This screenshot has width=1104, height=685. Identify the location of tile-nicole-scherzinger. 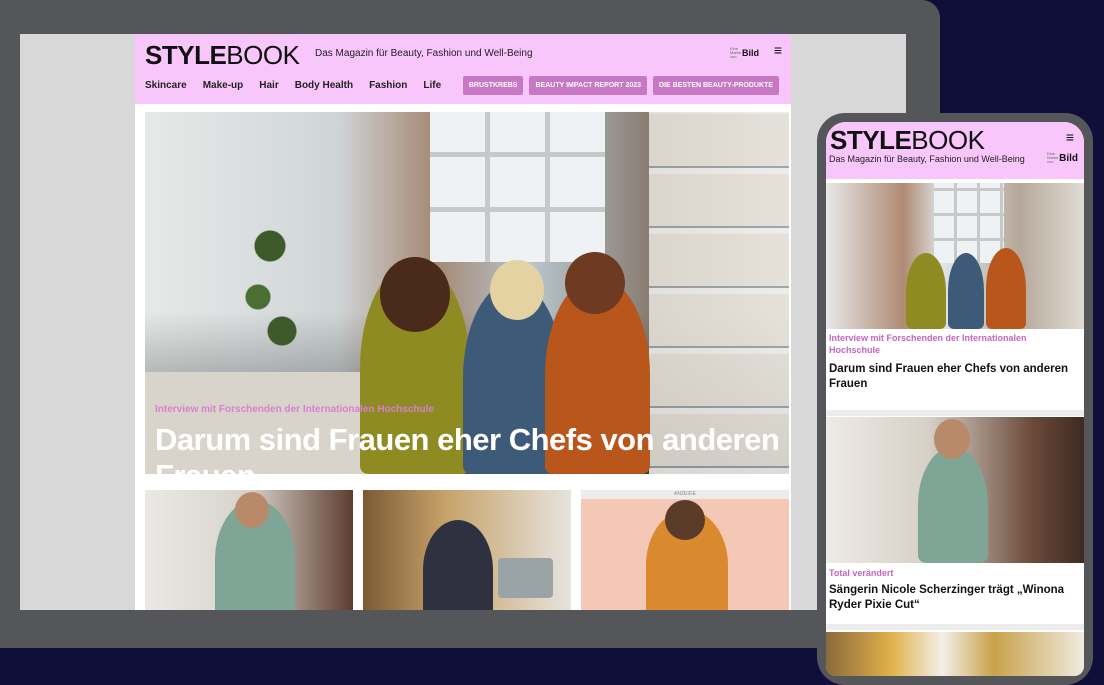
(249, 550).